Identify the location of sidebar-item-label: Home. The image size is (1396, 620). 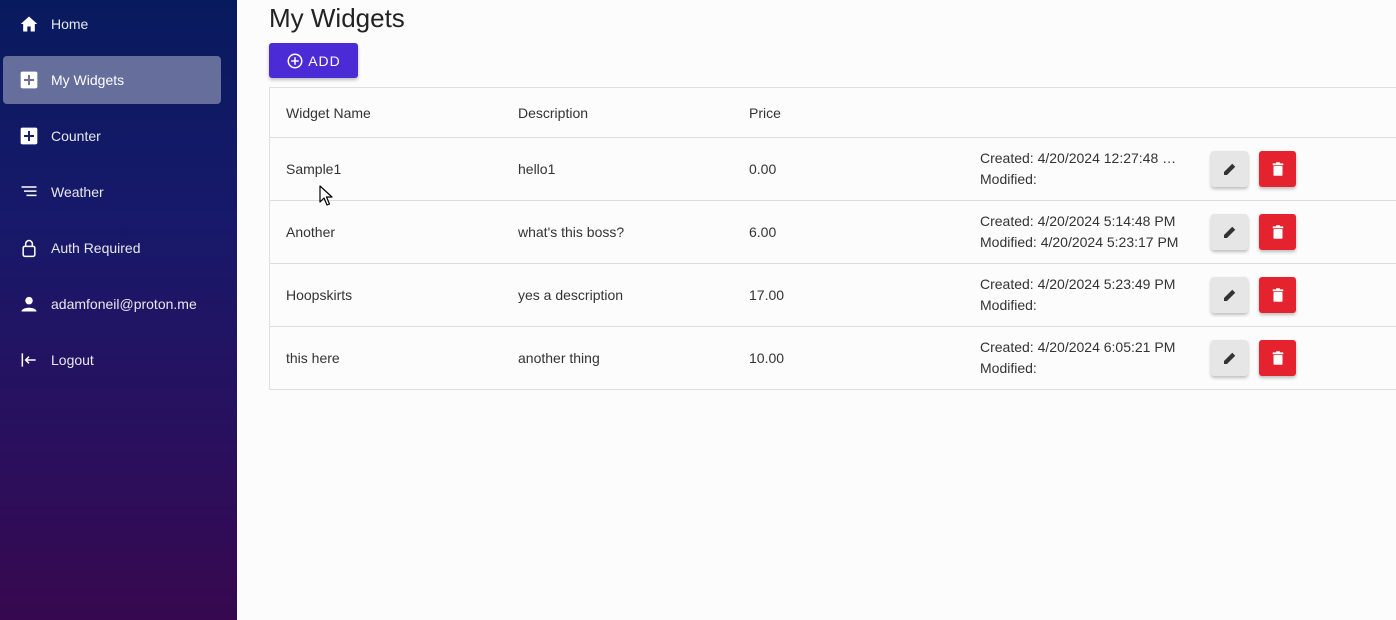
(70, 24).